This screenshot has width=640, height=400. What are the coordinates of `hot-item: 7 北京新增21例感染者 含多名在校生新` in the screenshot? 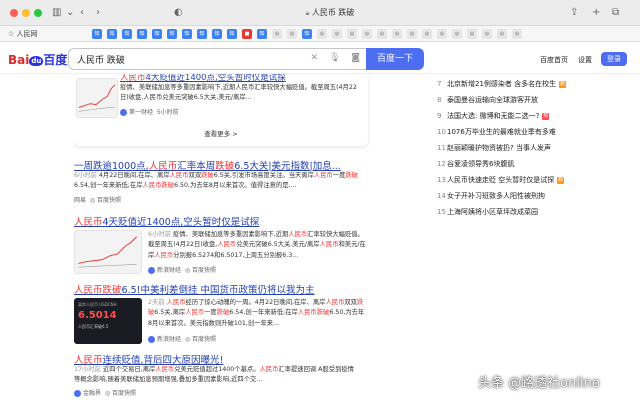 It's located at (502, 84).